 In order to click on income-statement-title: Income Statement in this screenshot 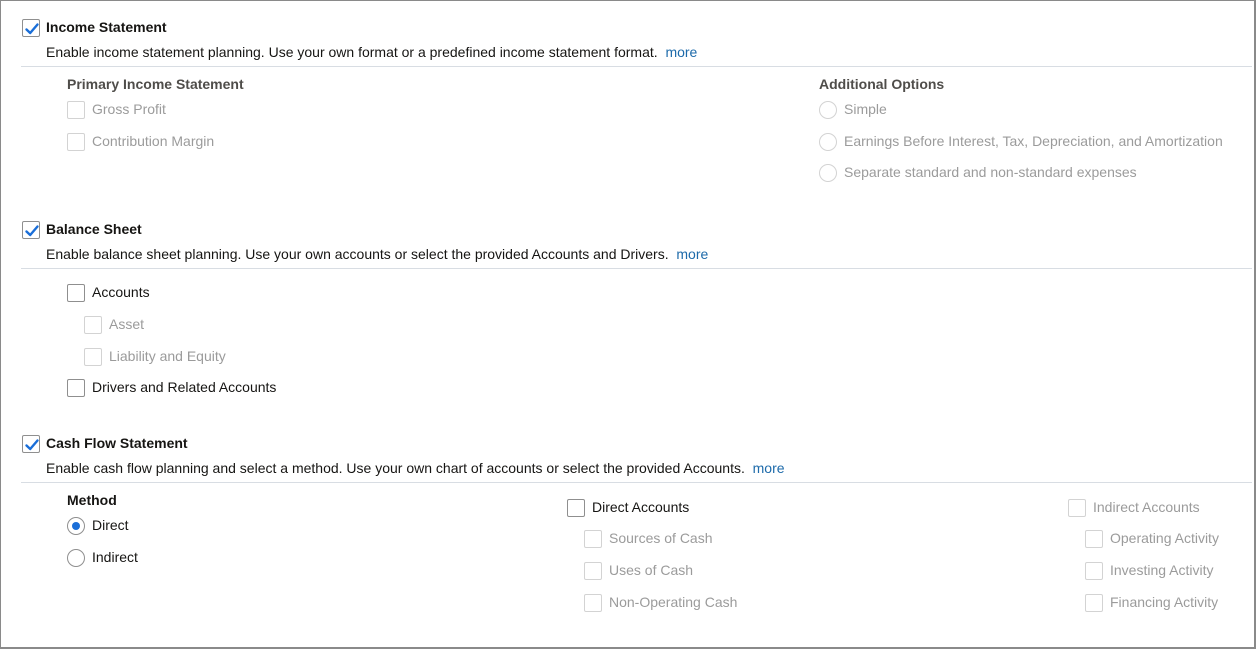, I will do `click(106, 27)`.